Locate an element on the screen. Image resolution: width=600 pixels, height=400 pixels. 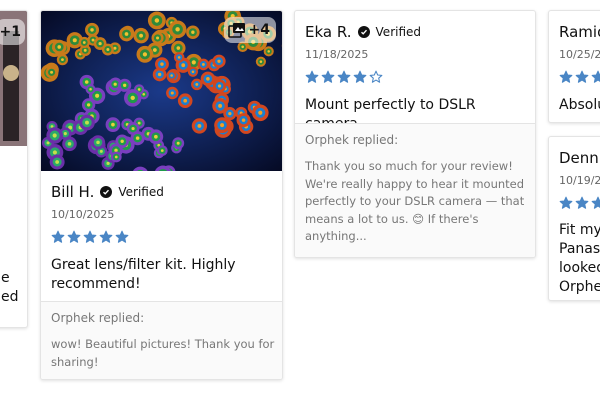
review-card-partial-left: +1 e ed is located at coordinates (14, 169).